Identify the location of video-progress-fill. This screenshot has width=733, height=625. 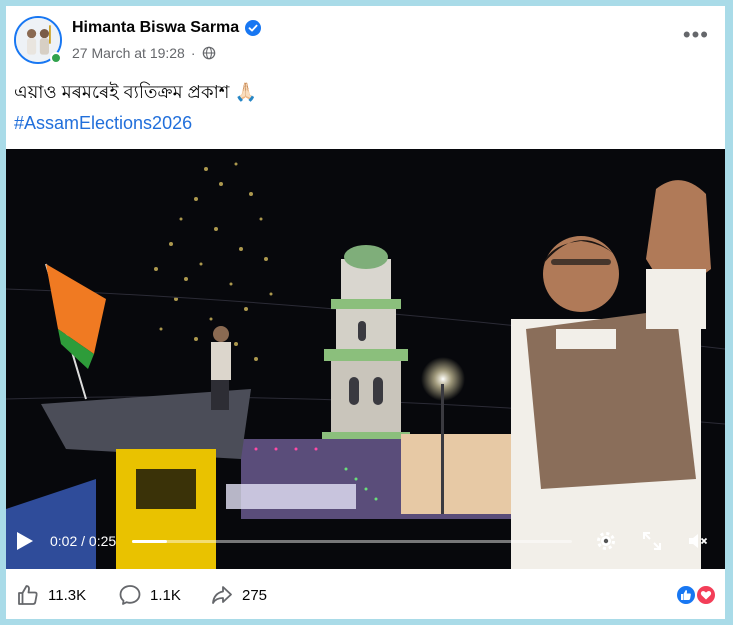
(150, 541).